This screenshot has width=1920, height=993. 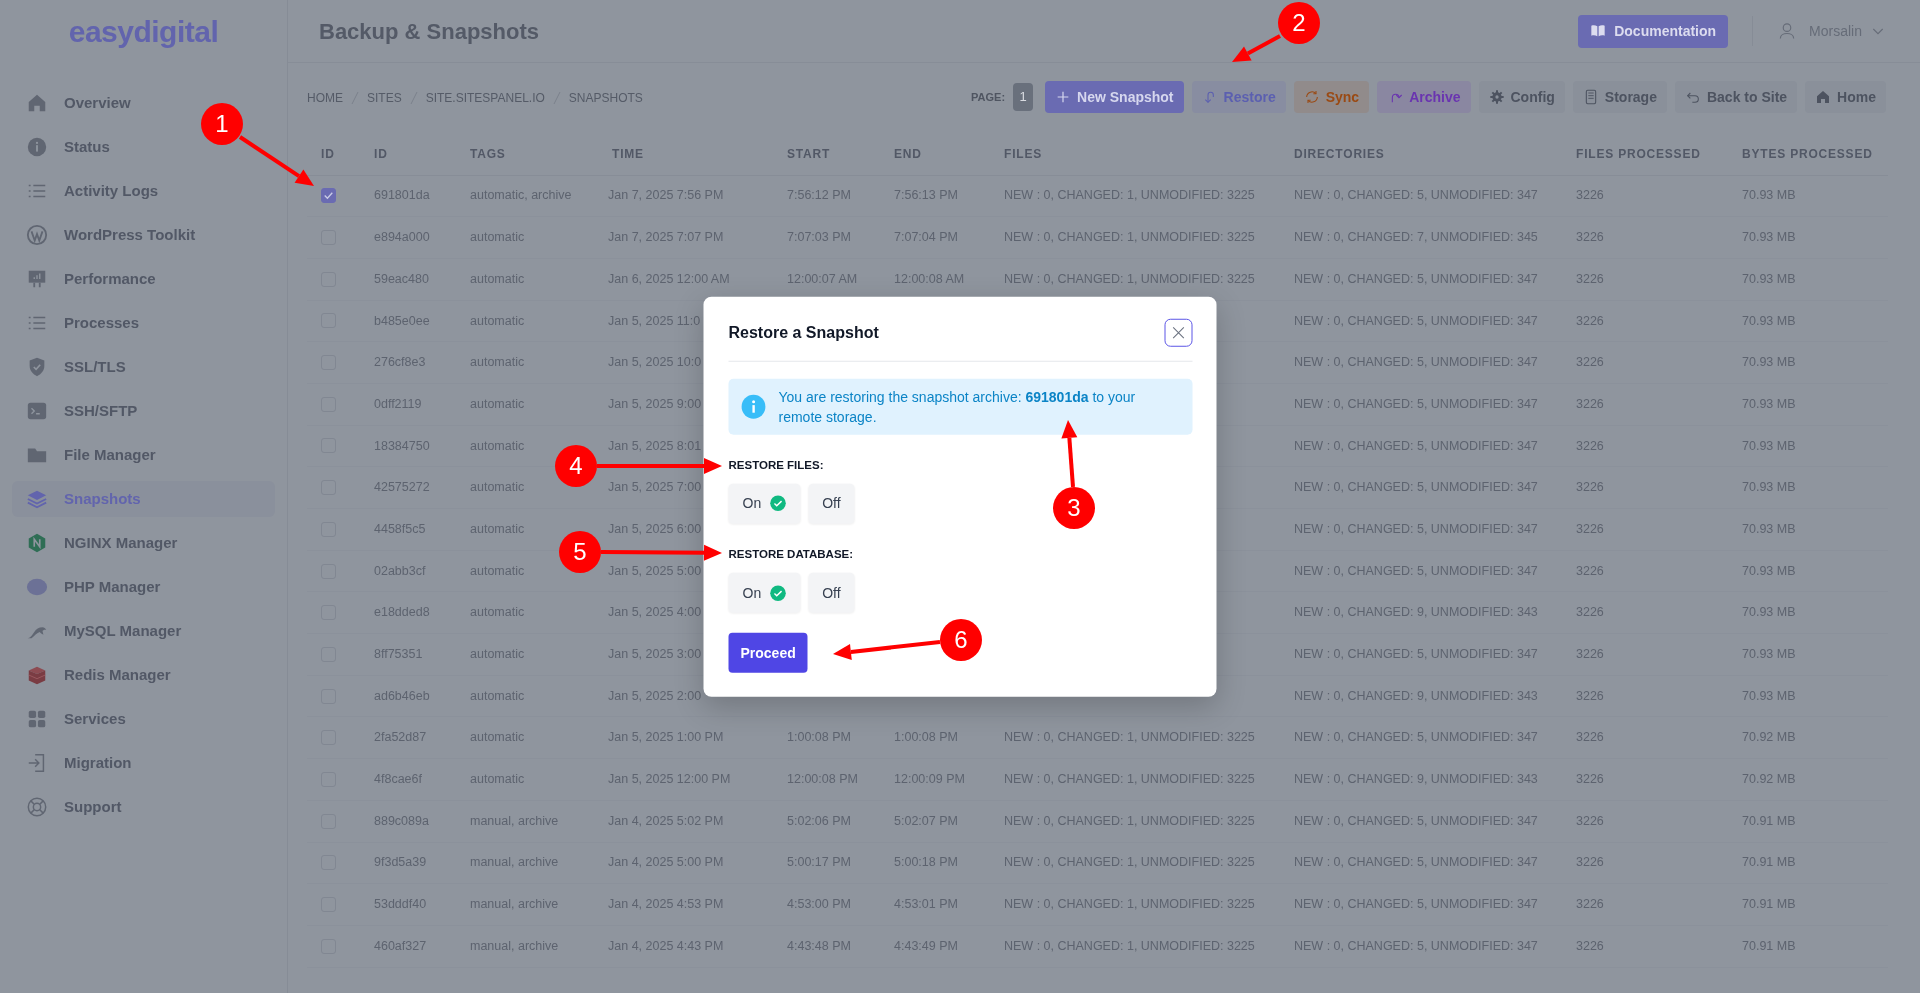 I want to click on option-label: RESTORE FILES:, so click(x=776, y=465).